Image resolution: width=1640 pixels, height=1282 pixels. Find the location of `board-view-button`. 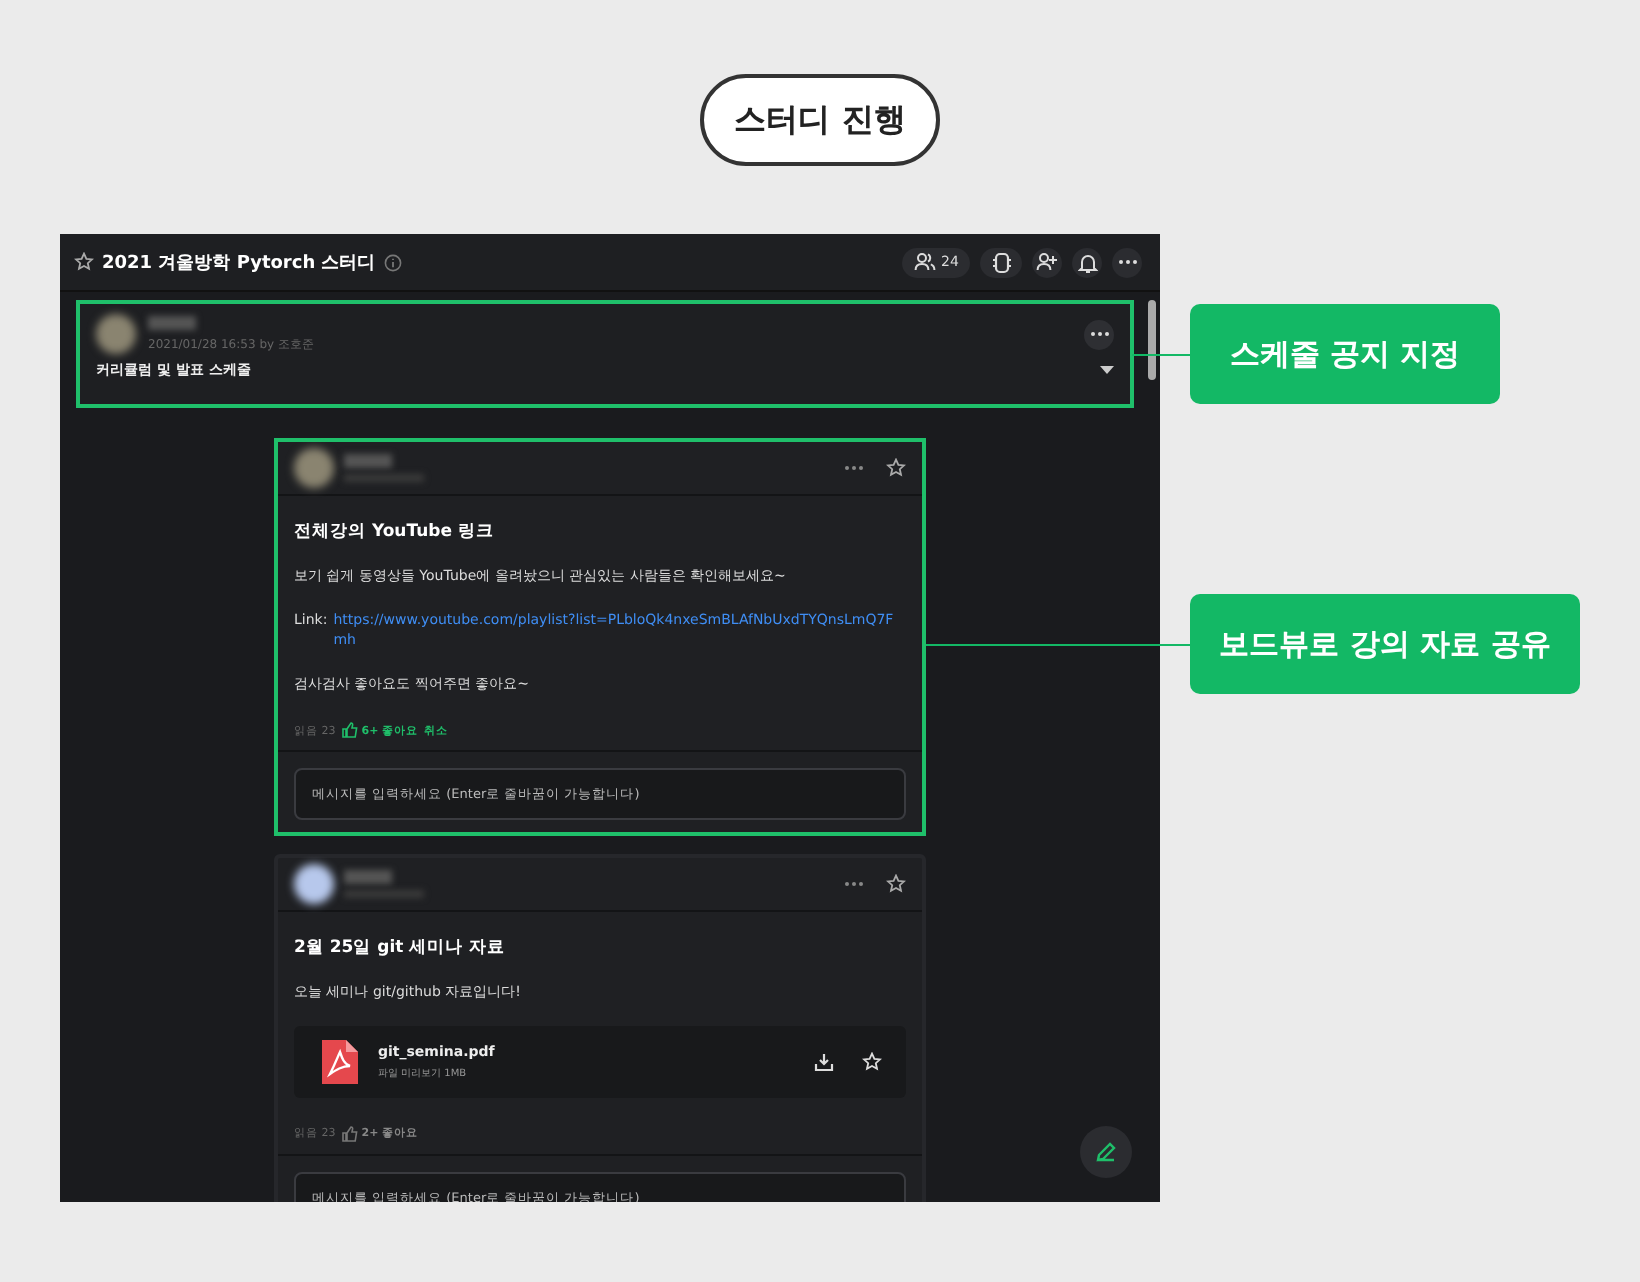

board-view-button is located at coordinates (1001, 262).